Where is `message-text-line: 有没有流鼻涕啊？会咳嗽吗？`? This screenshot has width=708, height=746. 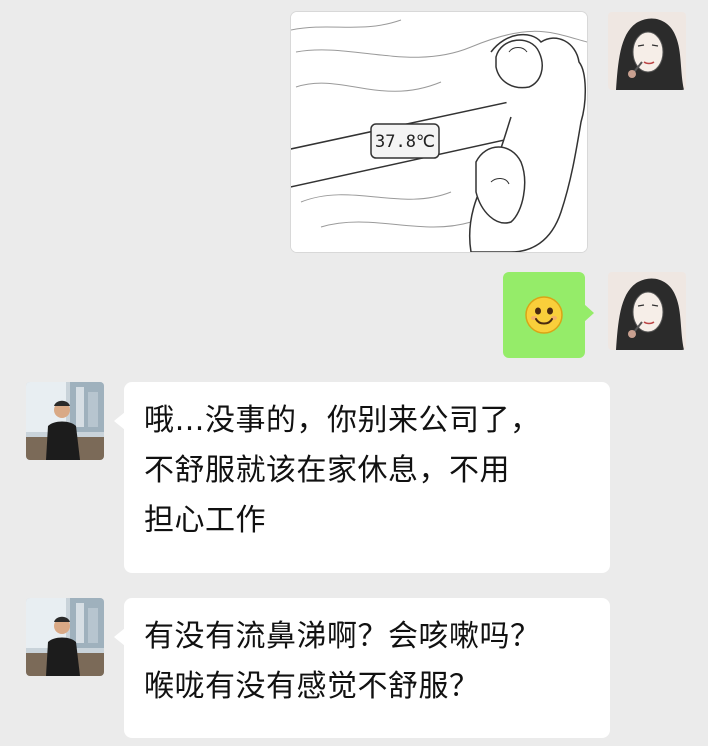 message-text-line: 有没有流鼻涕啊？会咳嗽吗？ is located at coordinates (342, 636).